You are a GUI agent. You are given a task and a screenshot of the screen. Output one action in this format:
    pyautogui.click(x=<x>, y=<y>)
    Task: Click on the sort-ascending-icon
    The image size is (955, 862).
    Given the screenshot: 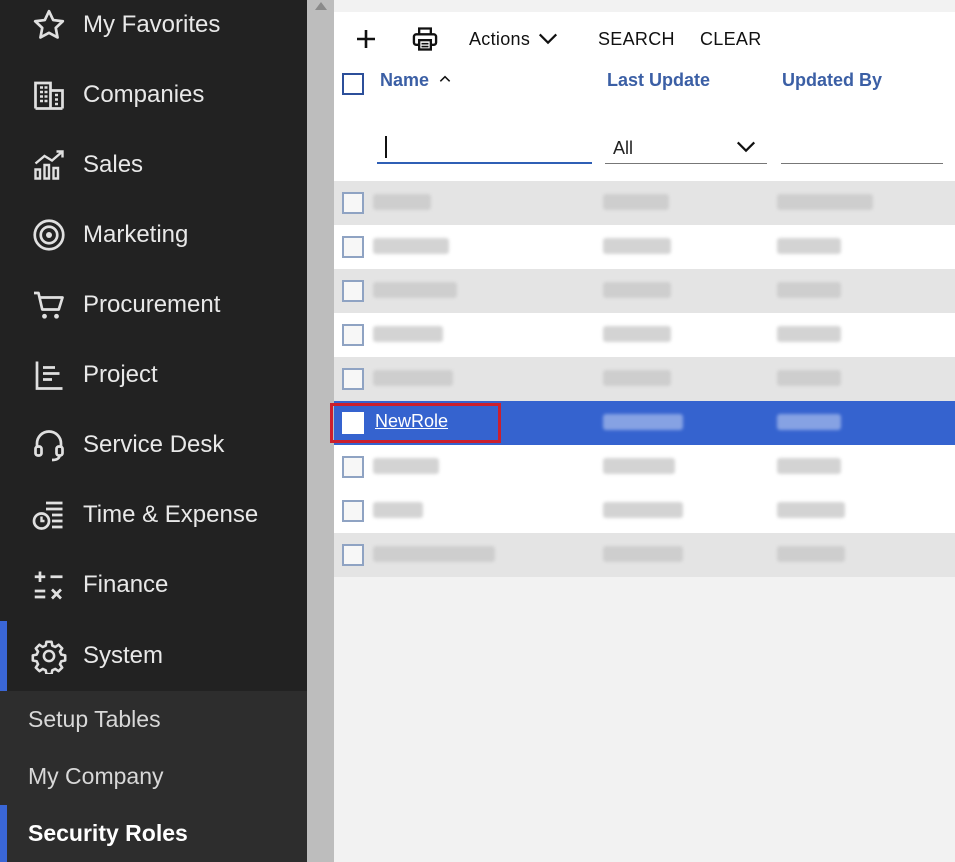 What is the action you would take?
    pyautogui.click(x=445, y=78)
    